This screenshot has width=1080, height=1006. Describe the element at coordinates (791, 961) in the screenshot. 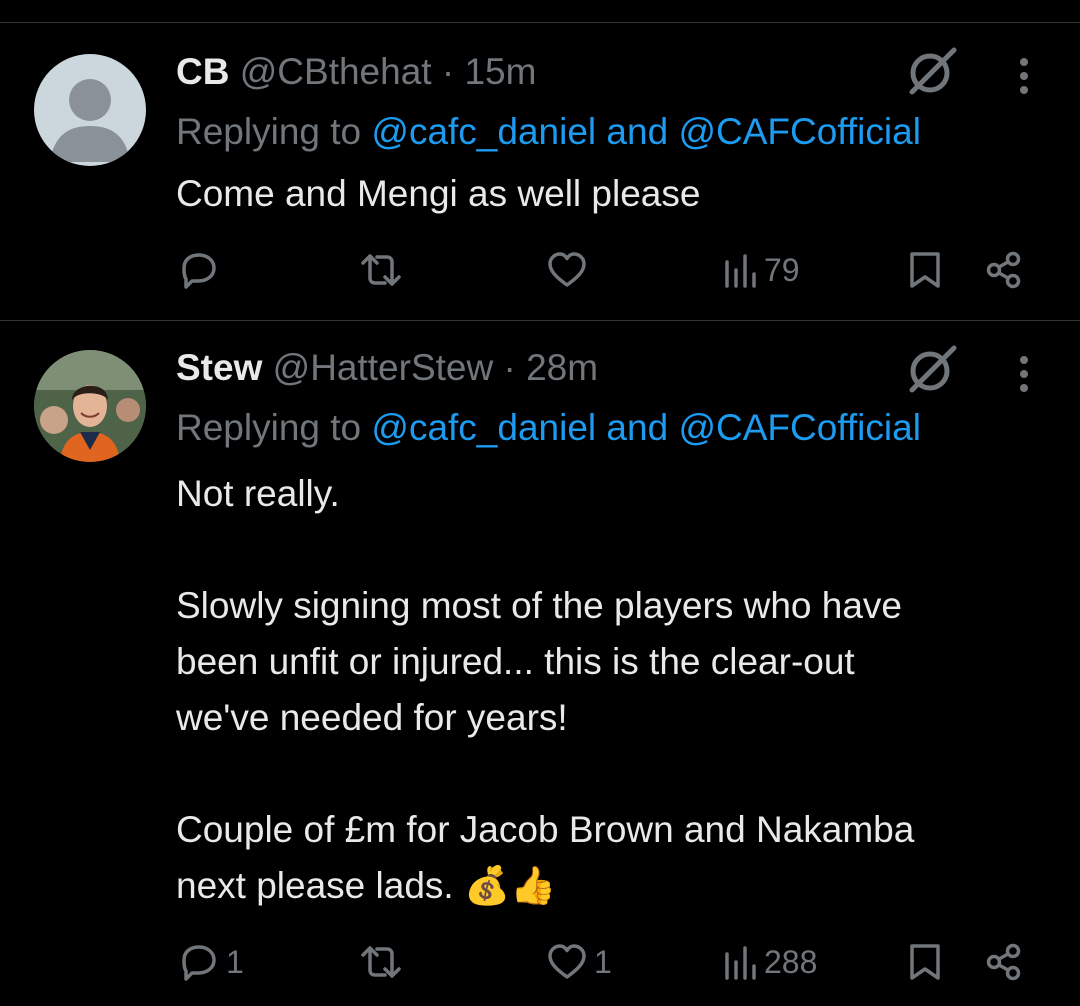

I see `view-count: 288` at that location.